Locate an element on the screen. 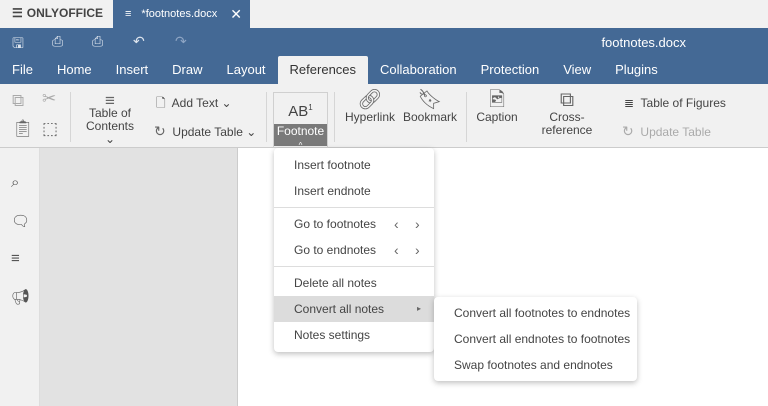 Image resolution: width=768 pixels, height=406 pixels. paste-icon: 📋︎ is located at coordinates (23, 128).